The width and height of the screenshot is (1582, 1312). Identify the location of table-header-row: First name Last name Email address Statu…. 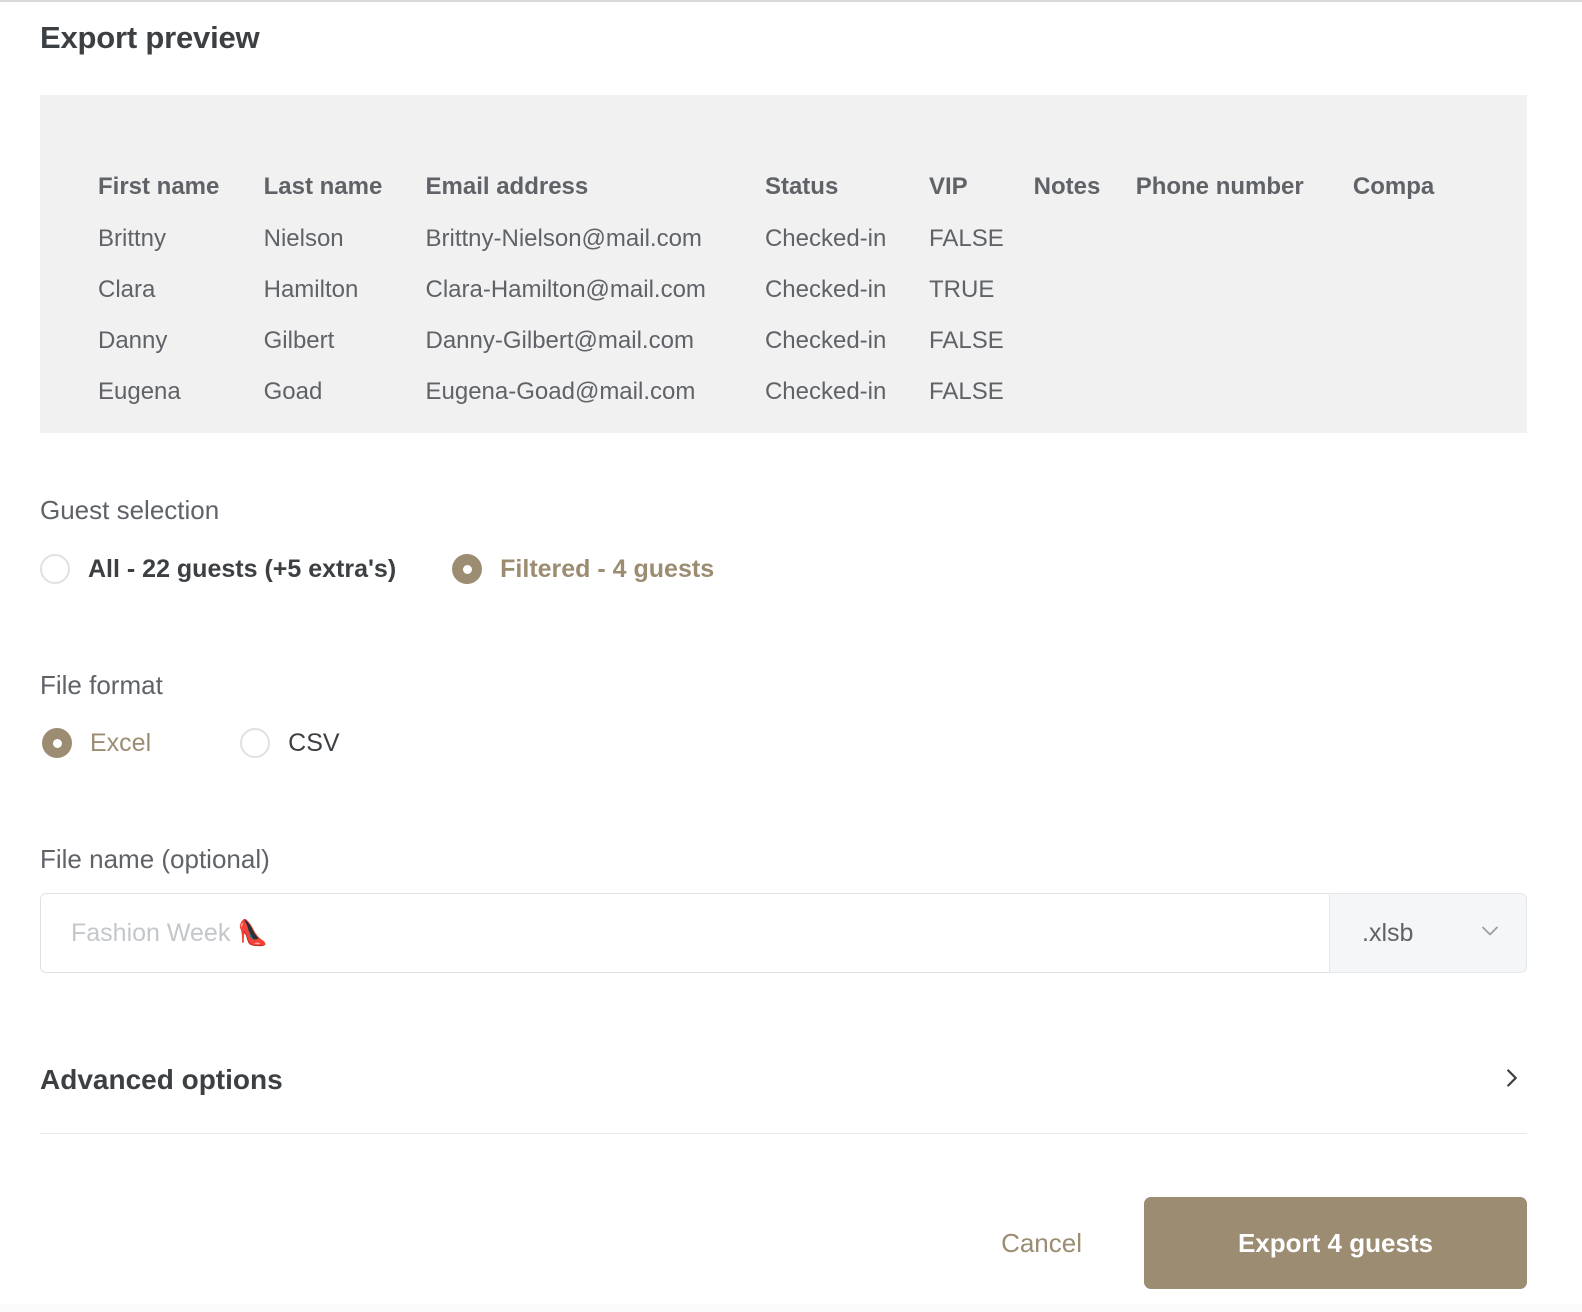
(812, 154).